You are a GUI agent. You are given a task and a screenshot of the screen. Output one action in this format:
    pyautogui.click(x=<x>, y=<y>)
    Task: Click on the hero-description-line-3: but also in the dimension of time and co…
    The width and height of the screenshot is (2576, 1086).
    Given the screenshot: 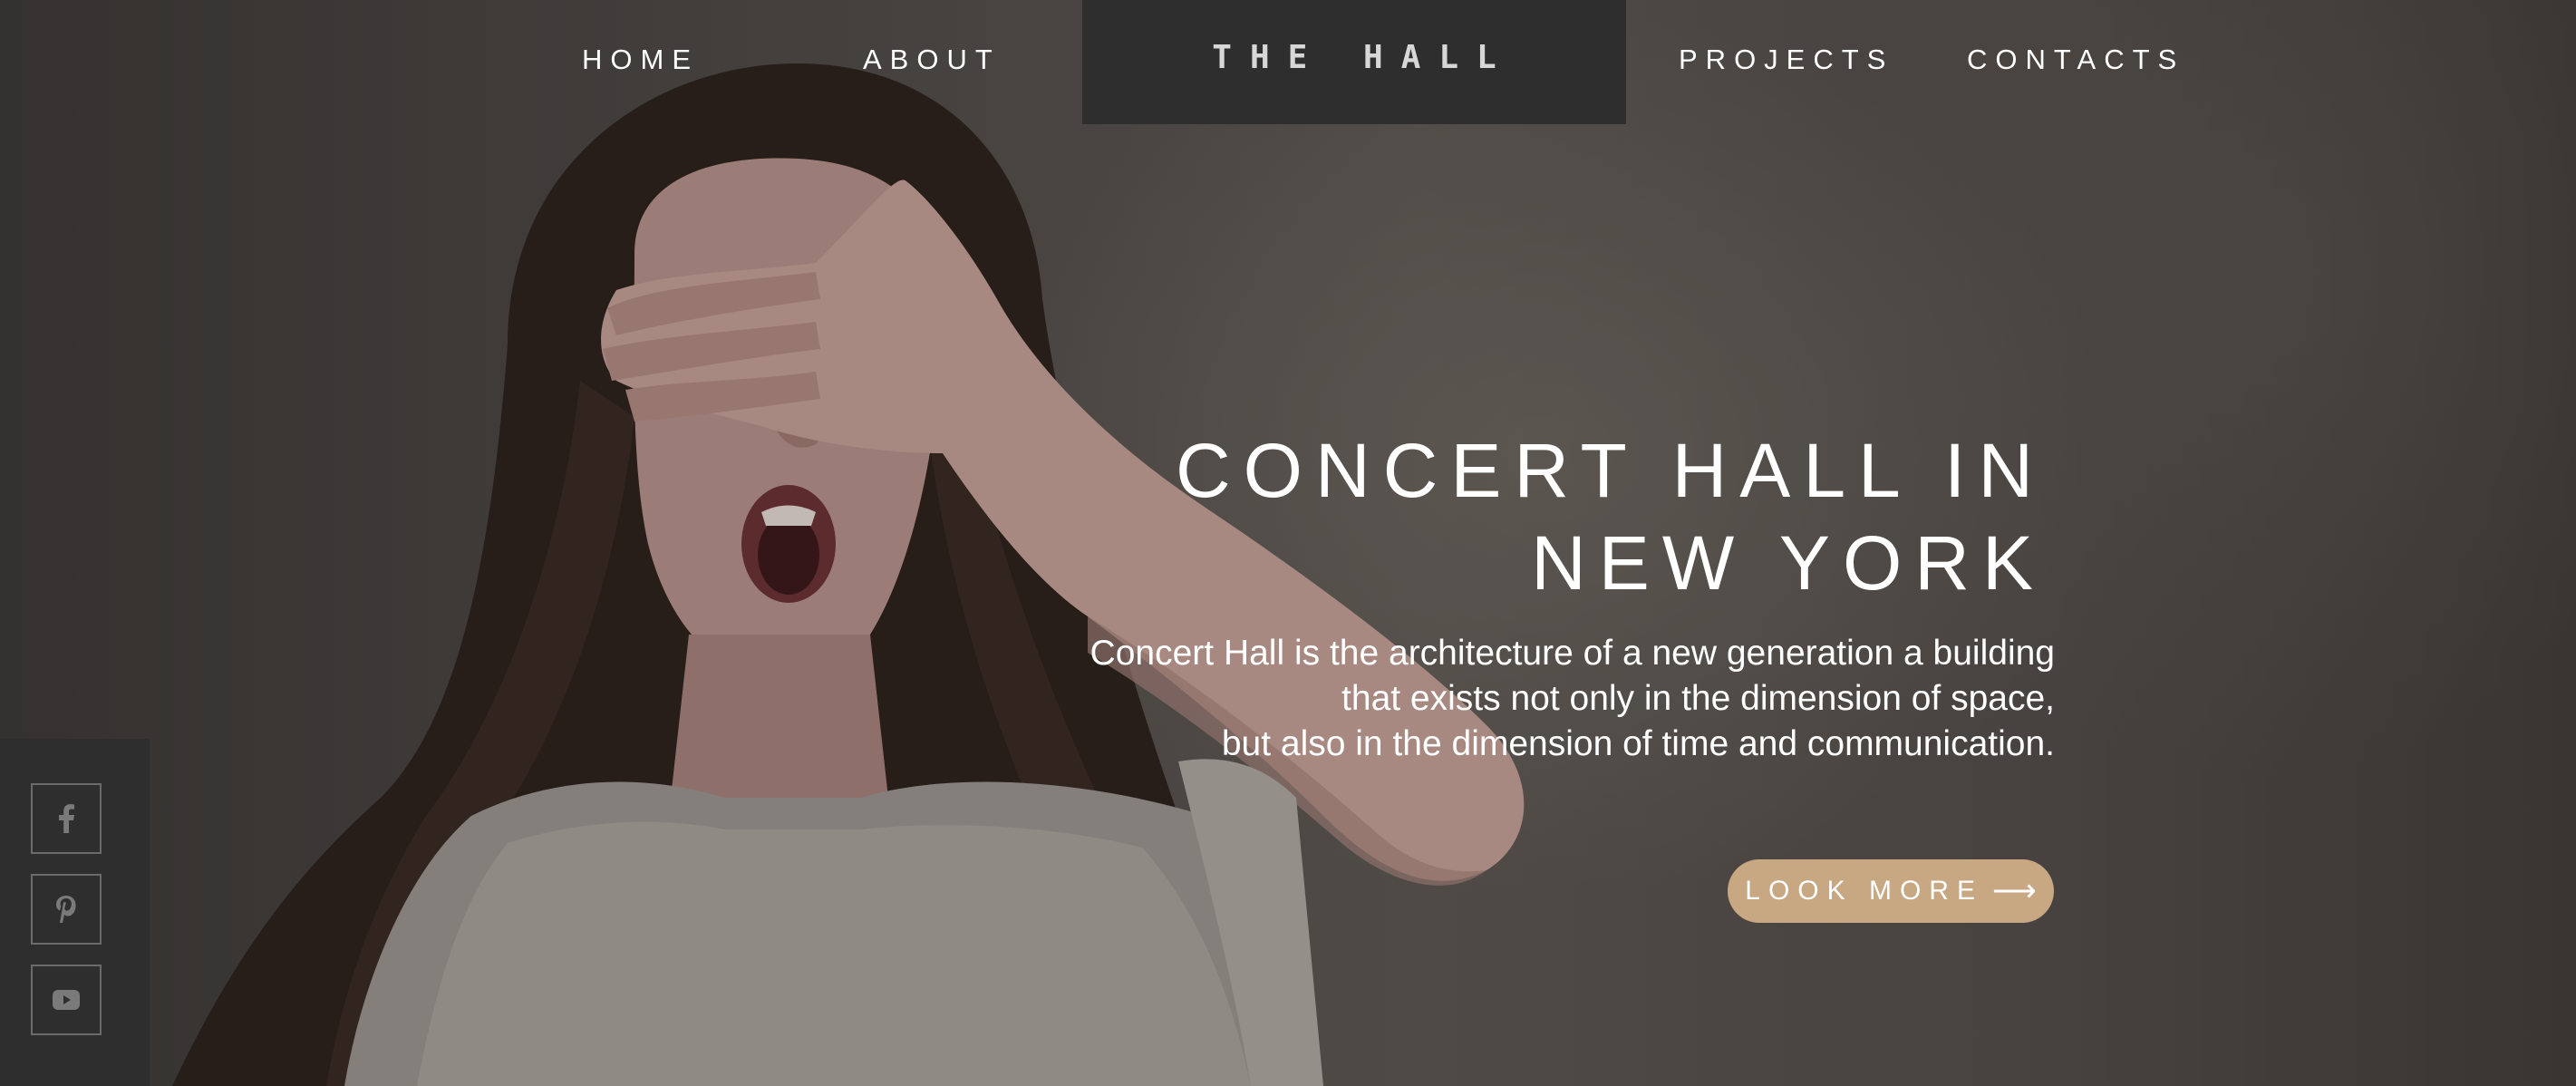 What is the action you would take?
    pyautogui.click(x=1638, y=743)
    